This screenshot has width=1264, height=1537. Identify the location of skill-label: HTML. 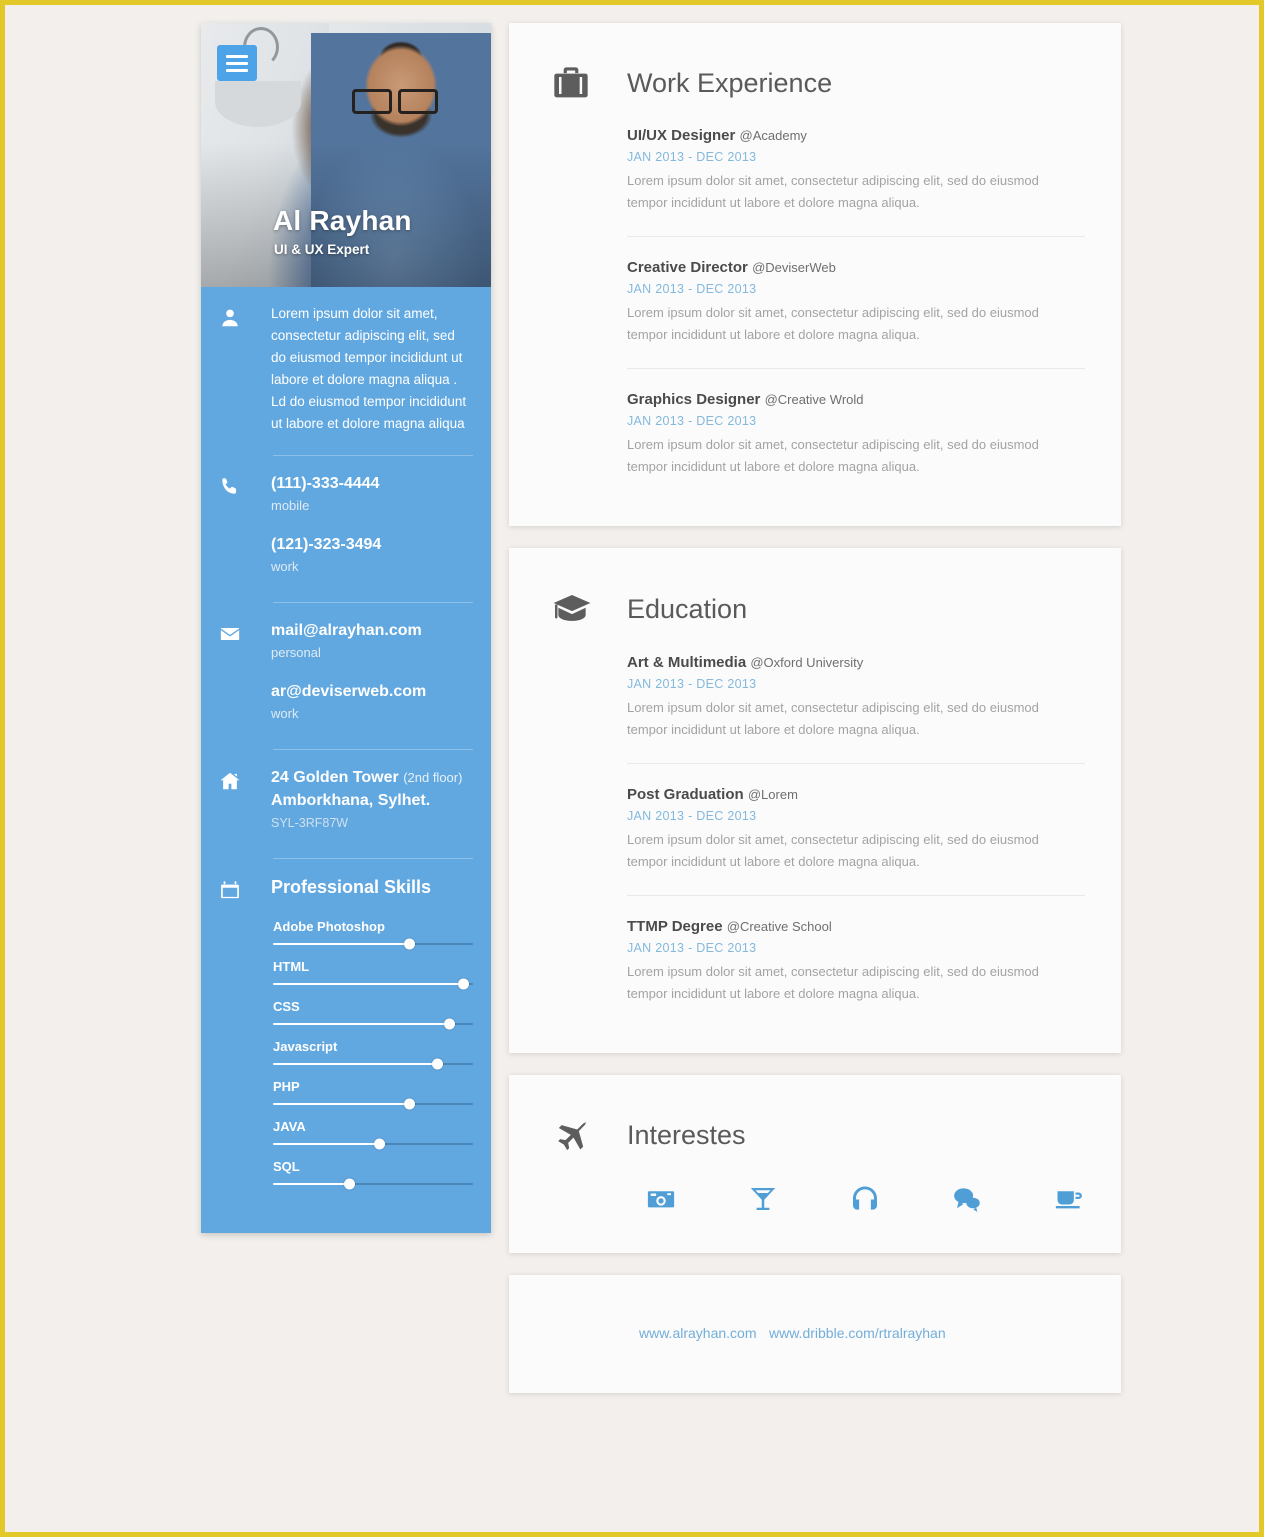
(291, 966).